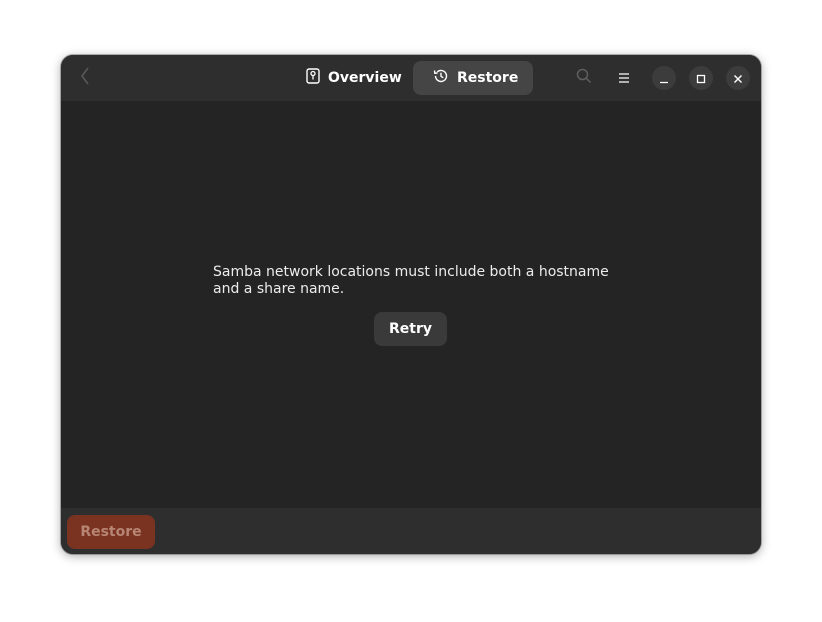  I want to click on history-icon, so click(441, 78).